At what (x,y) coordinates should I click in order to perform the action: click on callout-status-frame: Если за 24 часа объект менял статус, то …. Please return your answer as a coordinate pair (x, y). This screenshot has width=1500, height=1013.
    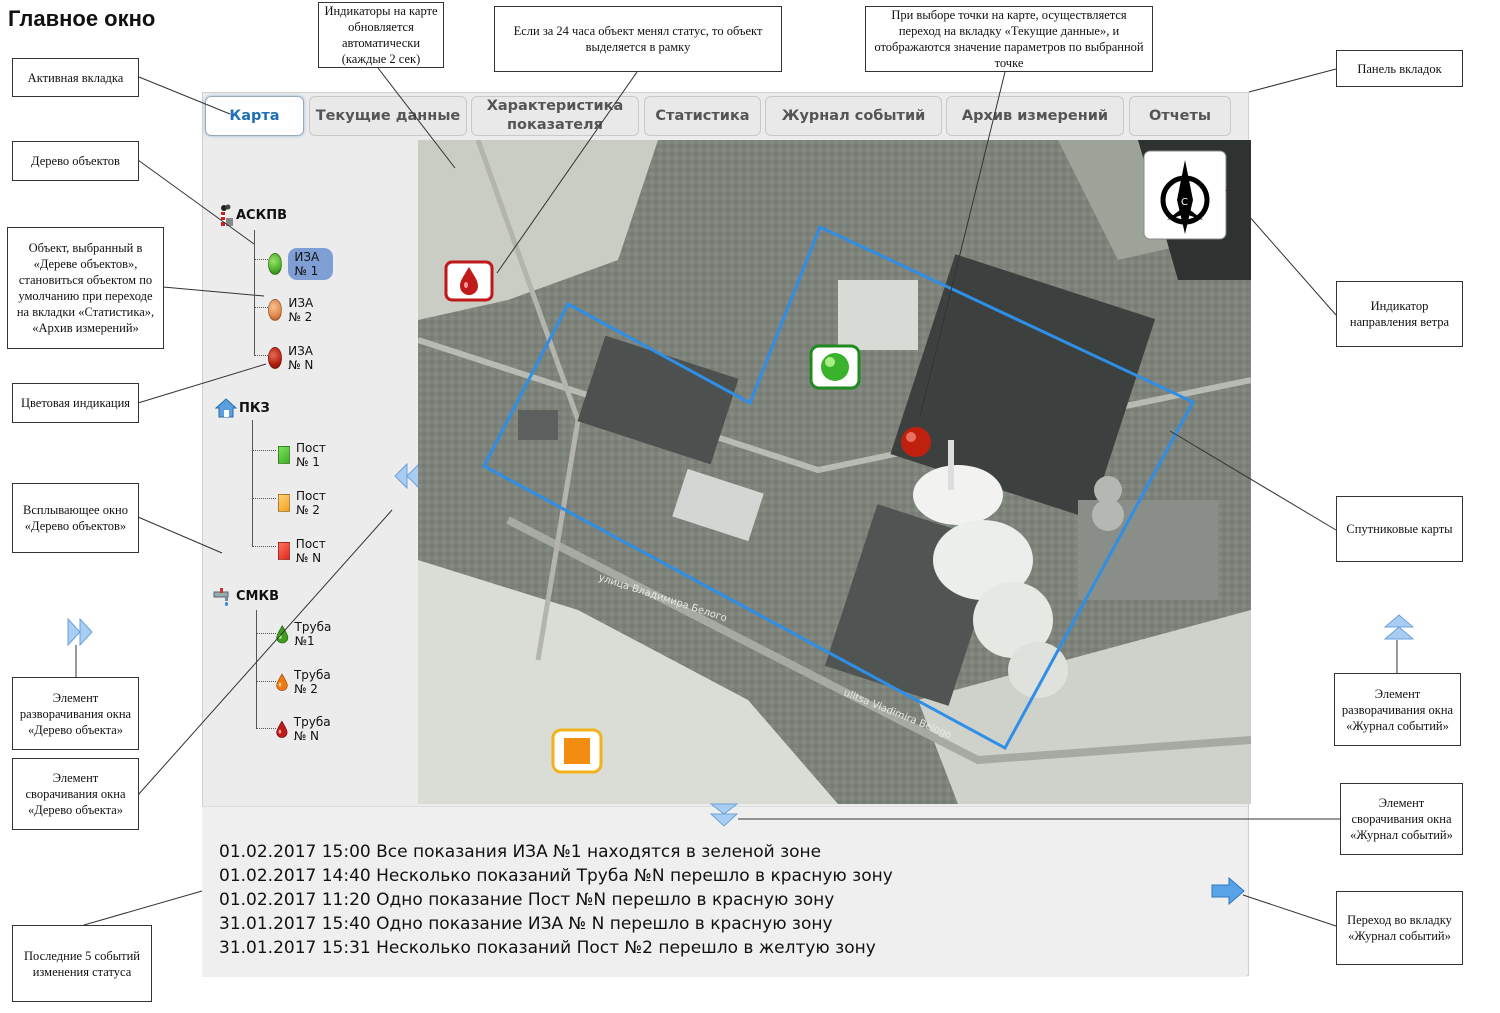
    Looking at the image, I should click on (638, 39).